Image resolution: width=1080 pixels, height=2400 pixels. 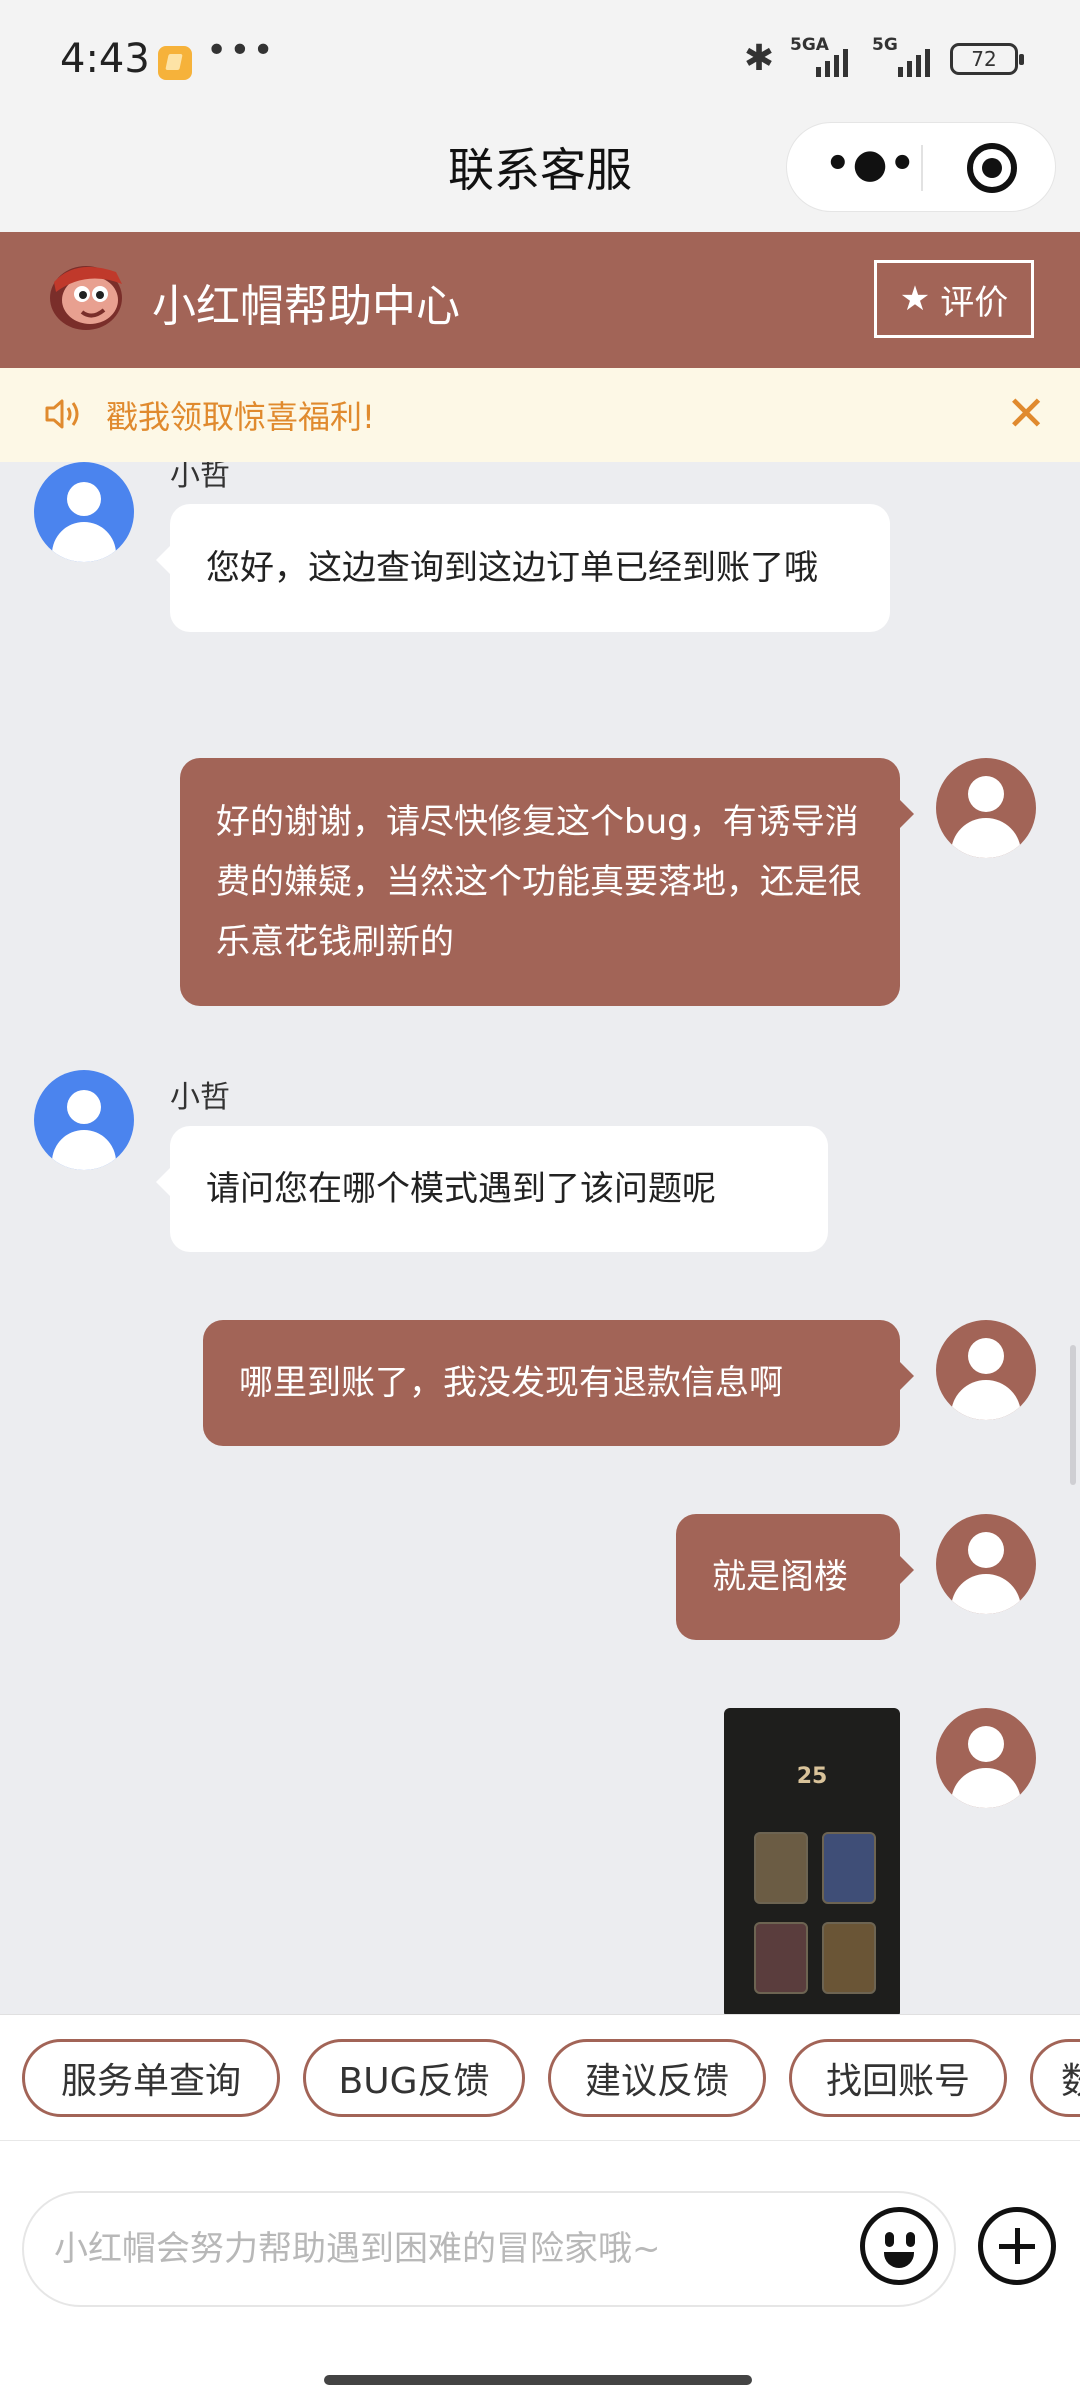 I want to click on capsule-divider, so click(x=922, y=168).